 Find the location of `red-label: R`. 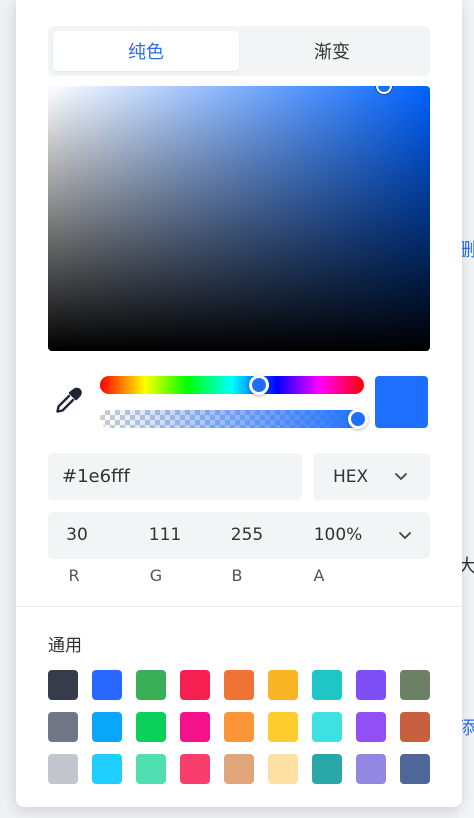

red-label: R is located at coordinates (74, 575).